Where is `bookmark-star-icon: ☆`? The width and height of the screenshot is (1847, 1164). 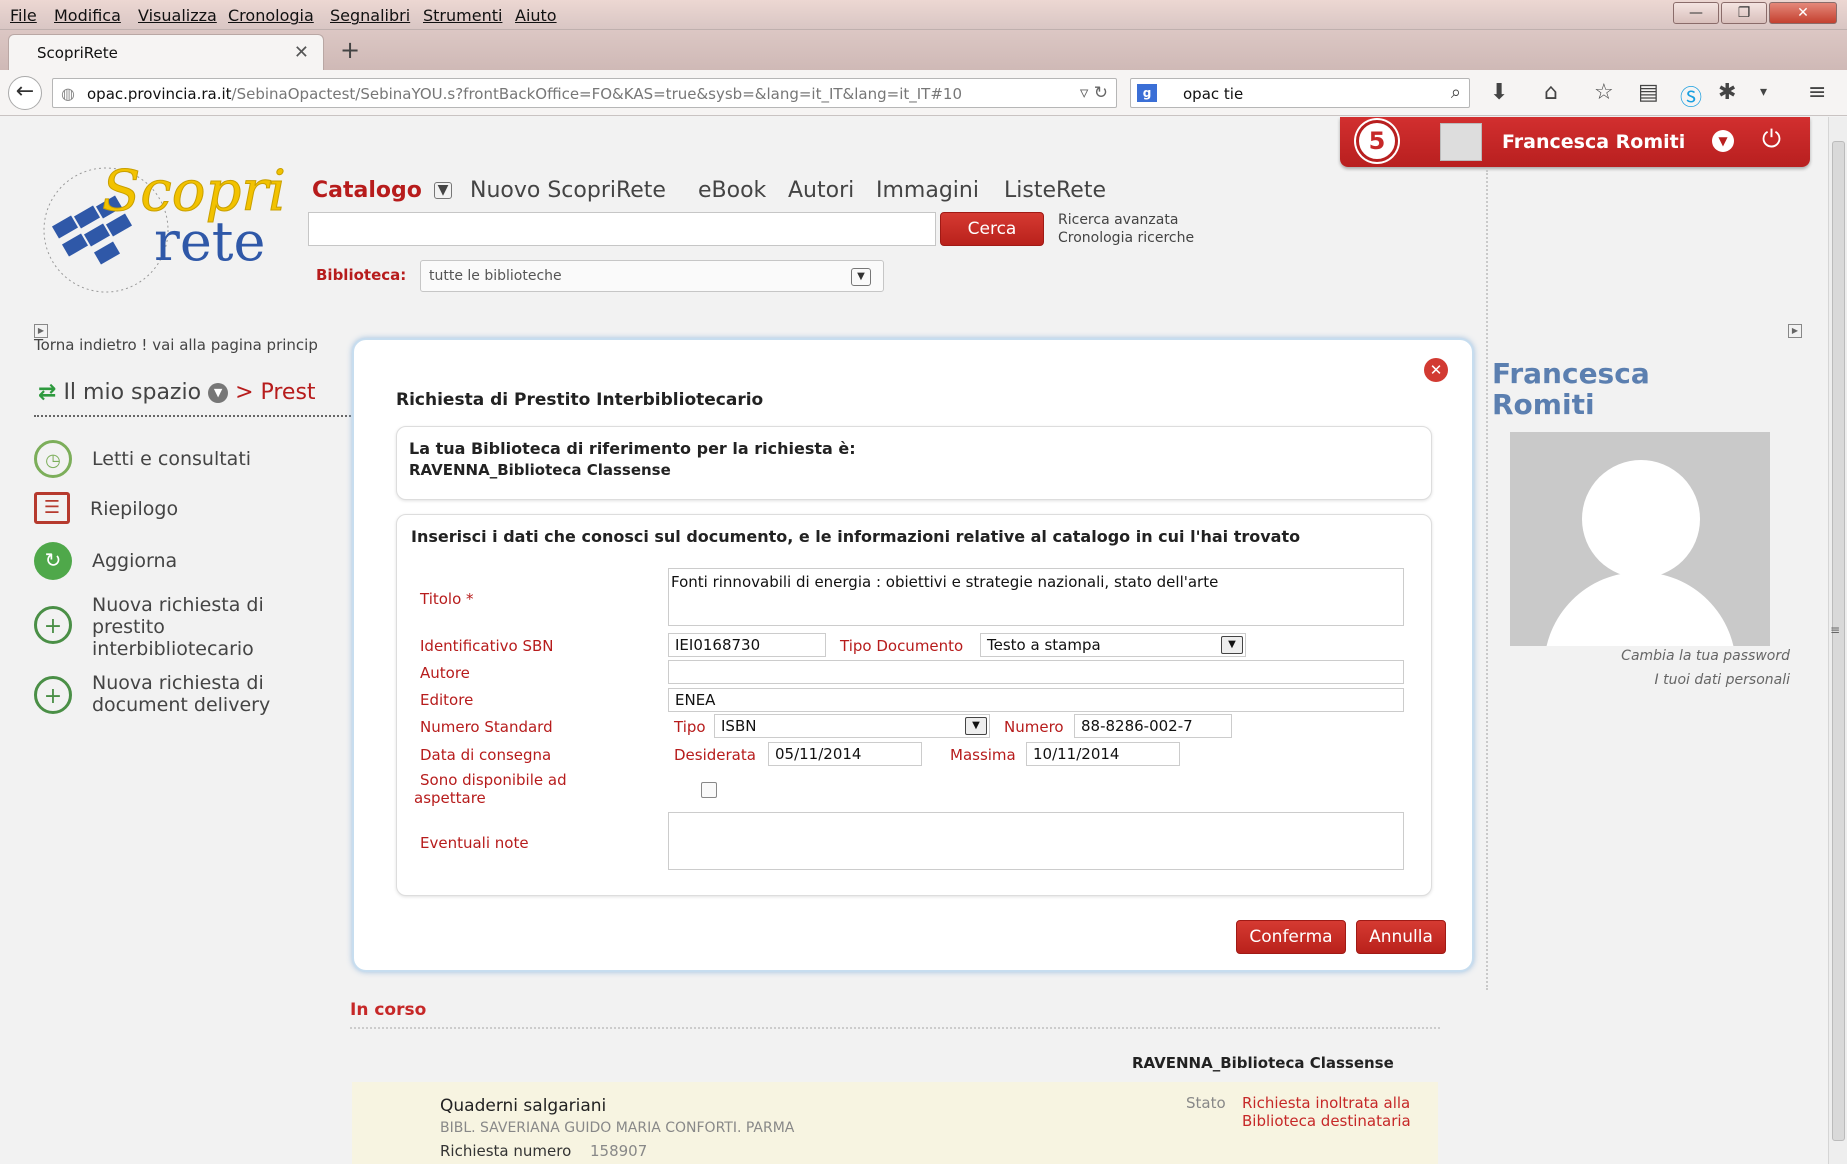 bookmark-star-icon: ☆ is located at coordinates (1604, 92).